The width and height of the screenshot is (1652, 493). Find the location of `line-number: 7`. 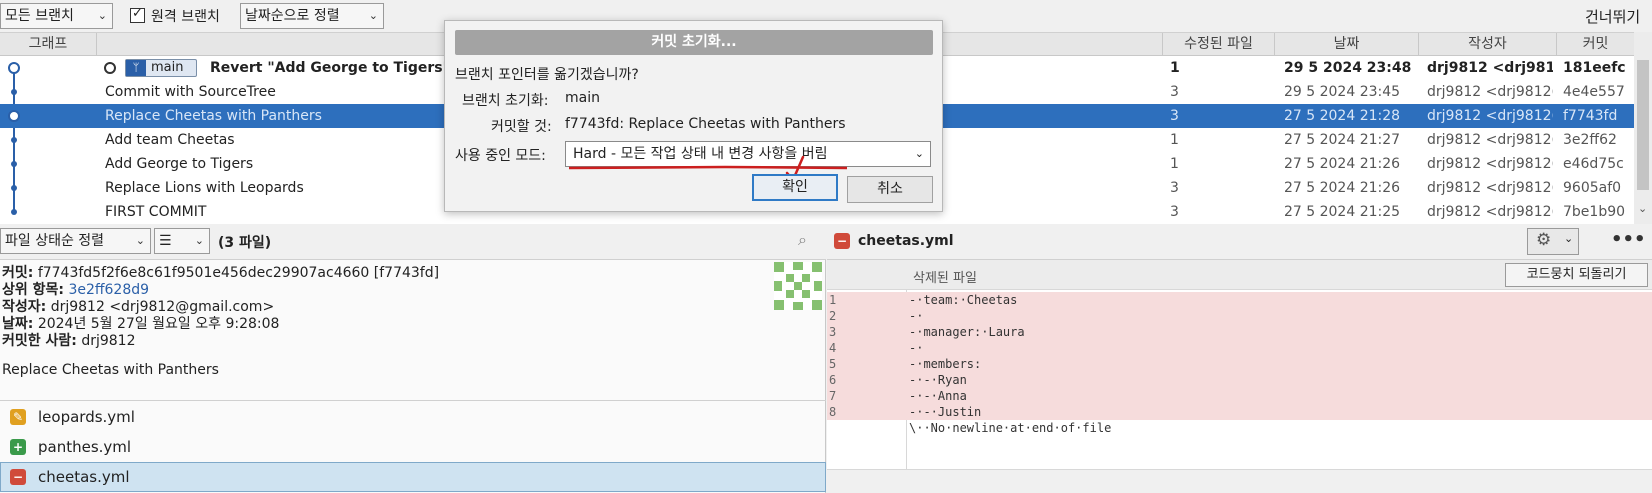

line-number: 7 is located at coordinates (833, 396).